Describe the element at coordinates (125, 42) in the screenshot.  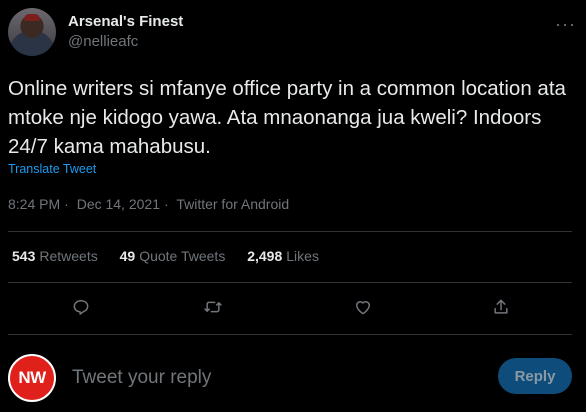
I see `author-handle: @nellieafc` at that location.